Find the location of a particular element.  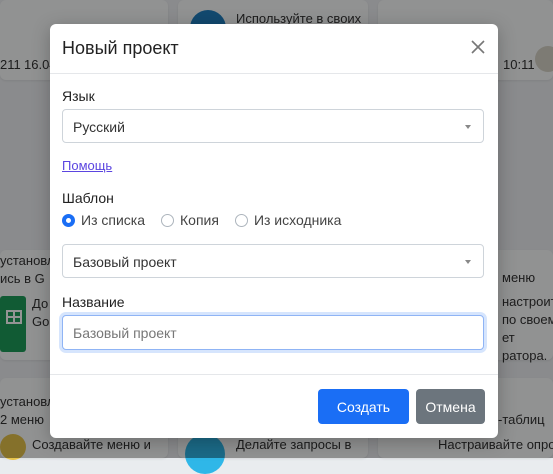

cancel-button: Отмена is located at coordinates (450, 406).